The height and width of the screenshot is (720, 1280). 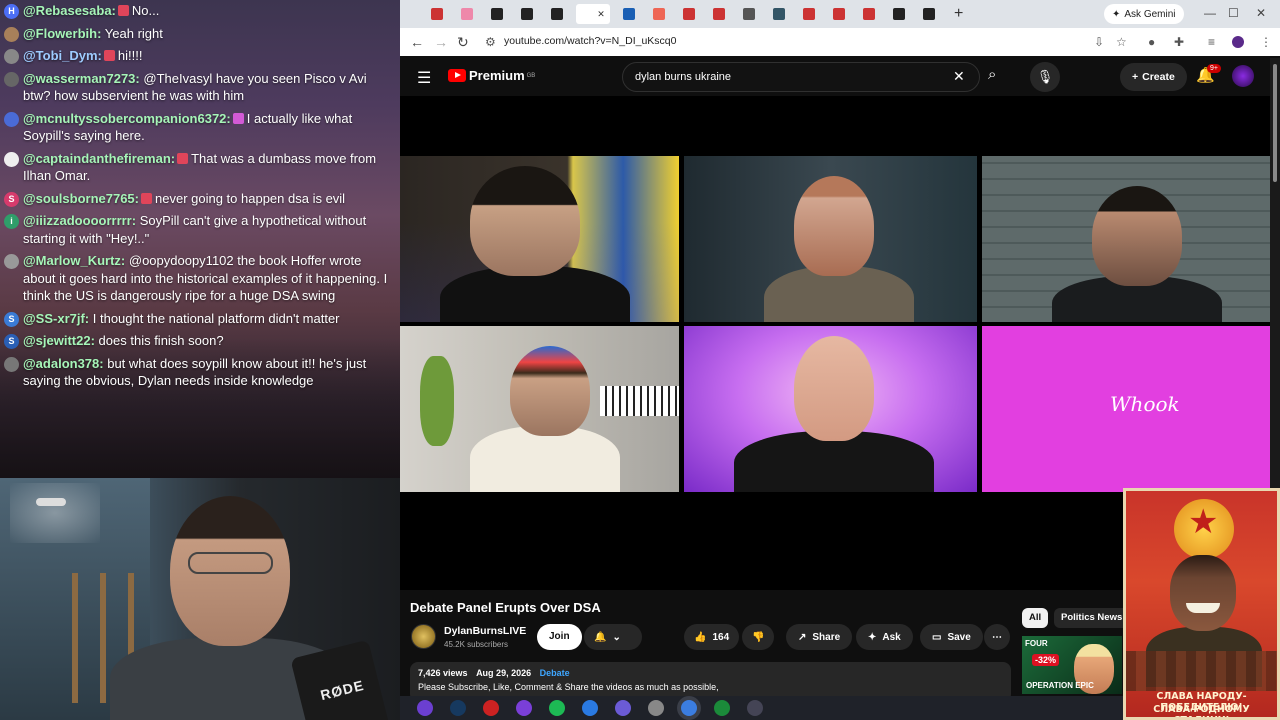 I want to click on maximize-icon: ☐, so click(x=1233, y=13).